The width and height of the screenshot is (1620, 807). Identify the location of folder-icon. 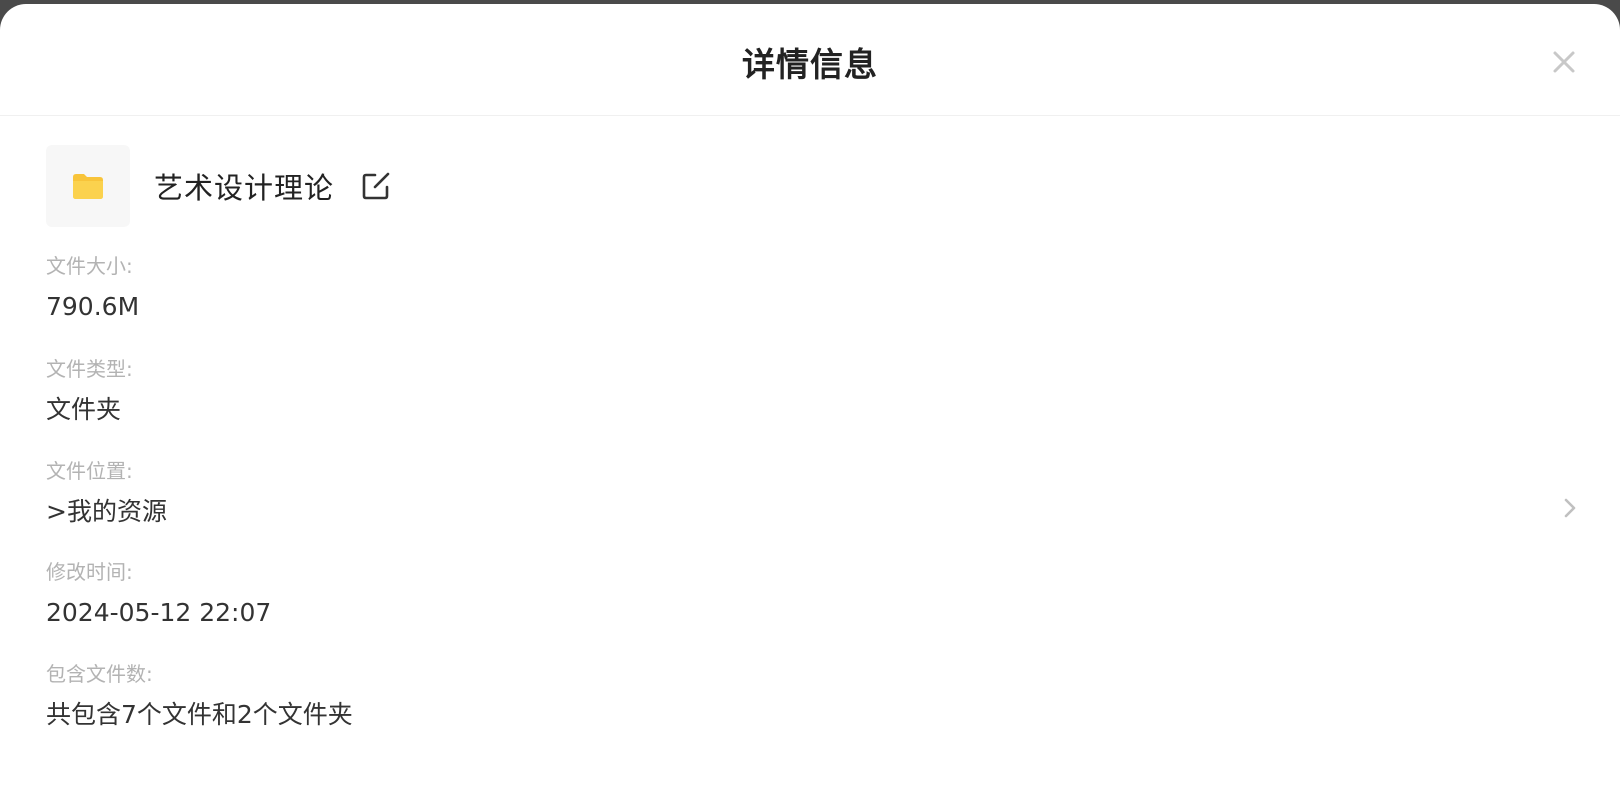
(88, 186).